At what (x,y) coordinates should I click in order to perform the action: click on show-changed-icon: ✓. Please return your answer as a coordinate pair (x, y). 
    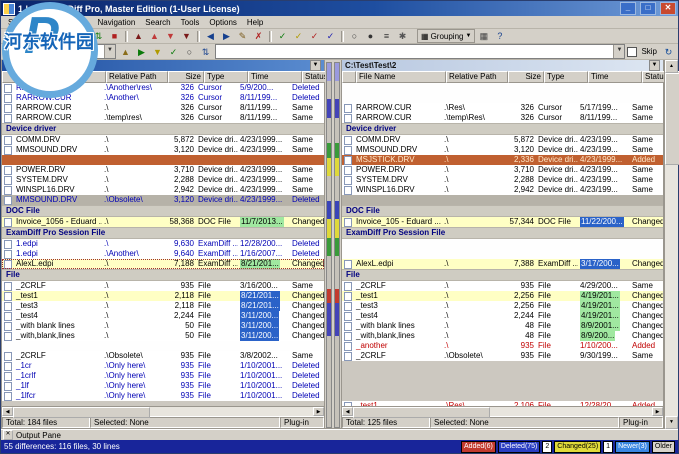
    Looking at the image, I should click on (298, 36).